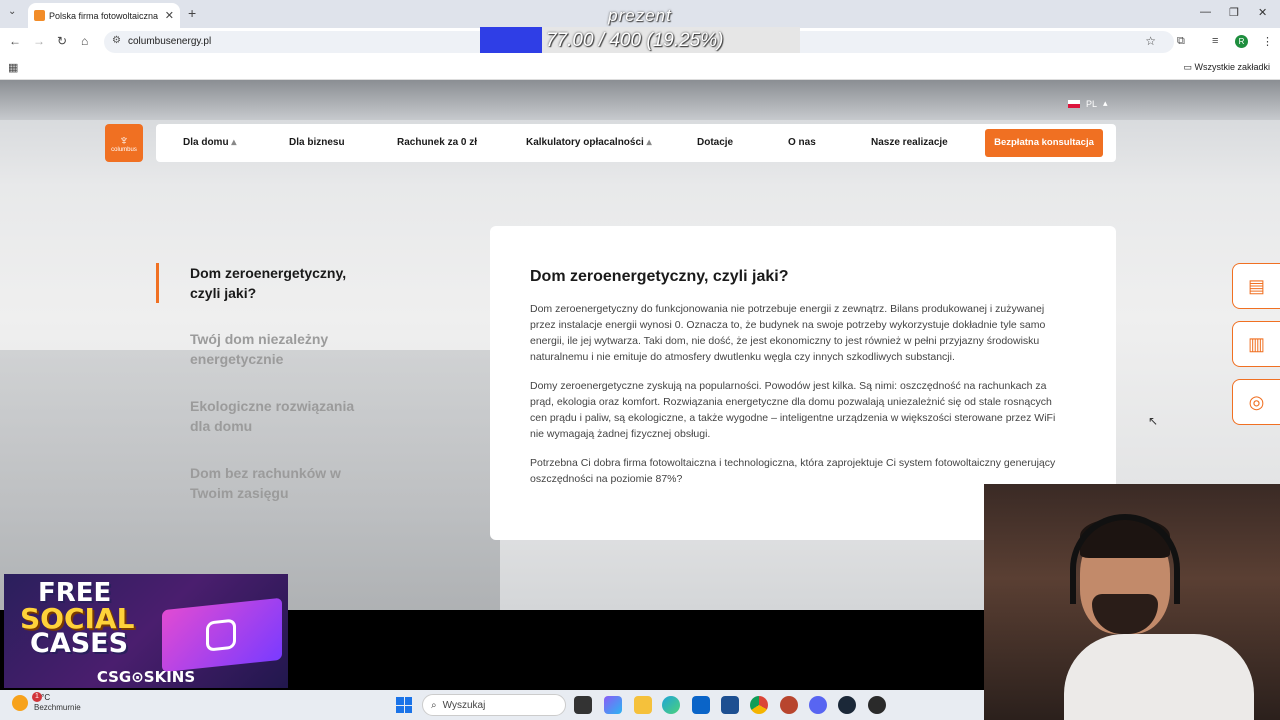 The height and width of the screenshot is (720, 1280). Describe the element at coordinates (1215, 41) in the screenshot. I see `media-icon: ≡` at that location.